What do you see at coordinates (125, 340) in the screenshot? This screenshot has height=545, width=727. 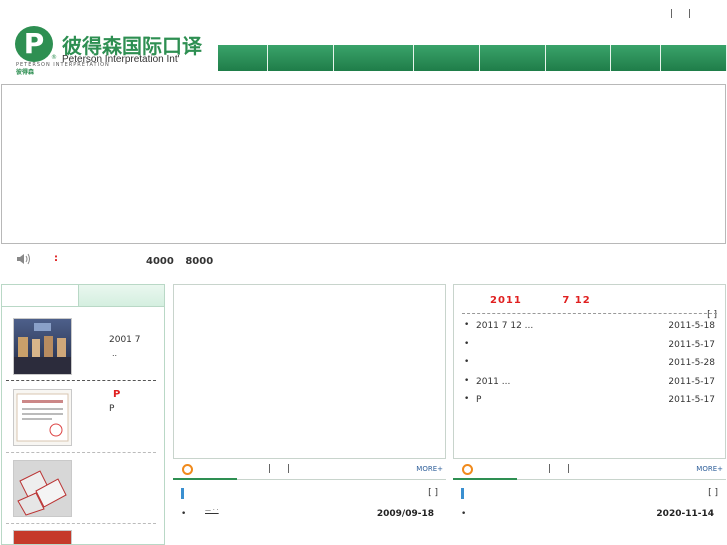 I see `item-text: 2001 7` at bounding box center [125, 340].